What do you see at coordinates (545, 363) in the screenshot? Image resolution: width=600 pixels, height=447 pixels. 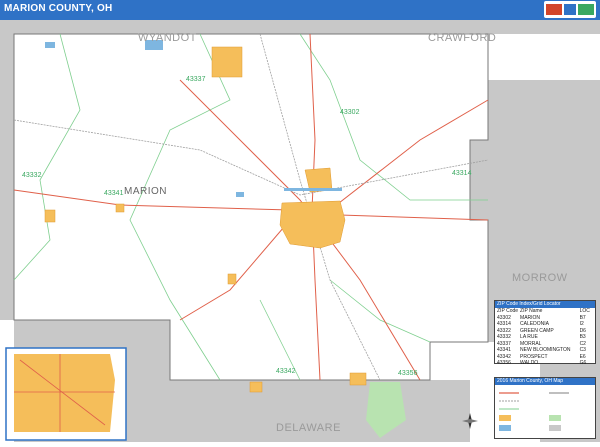 I see `table-row: 43356 WALDO G6` at bounding box center [545, 363].